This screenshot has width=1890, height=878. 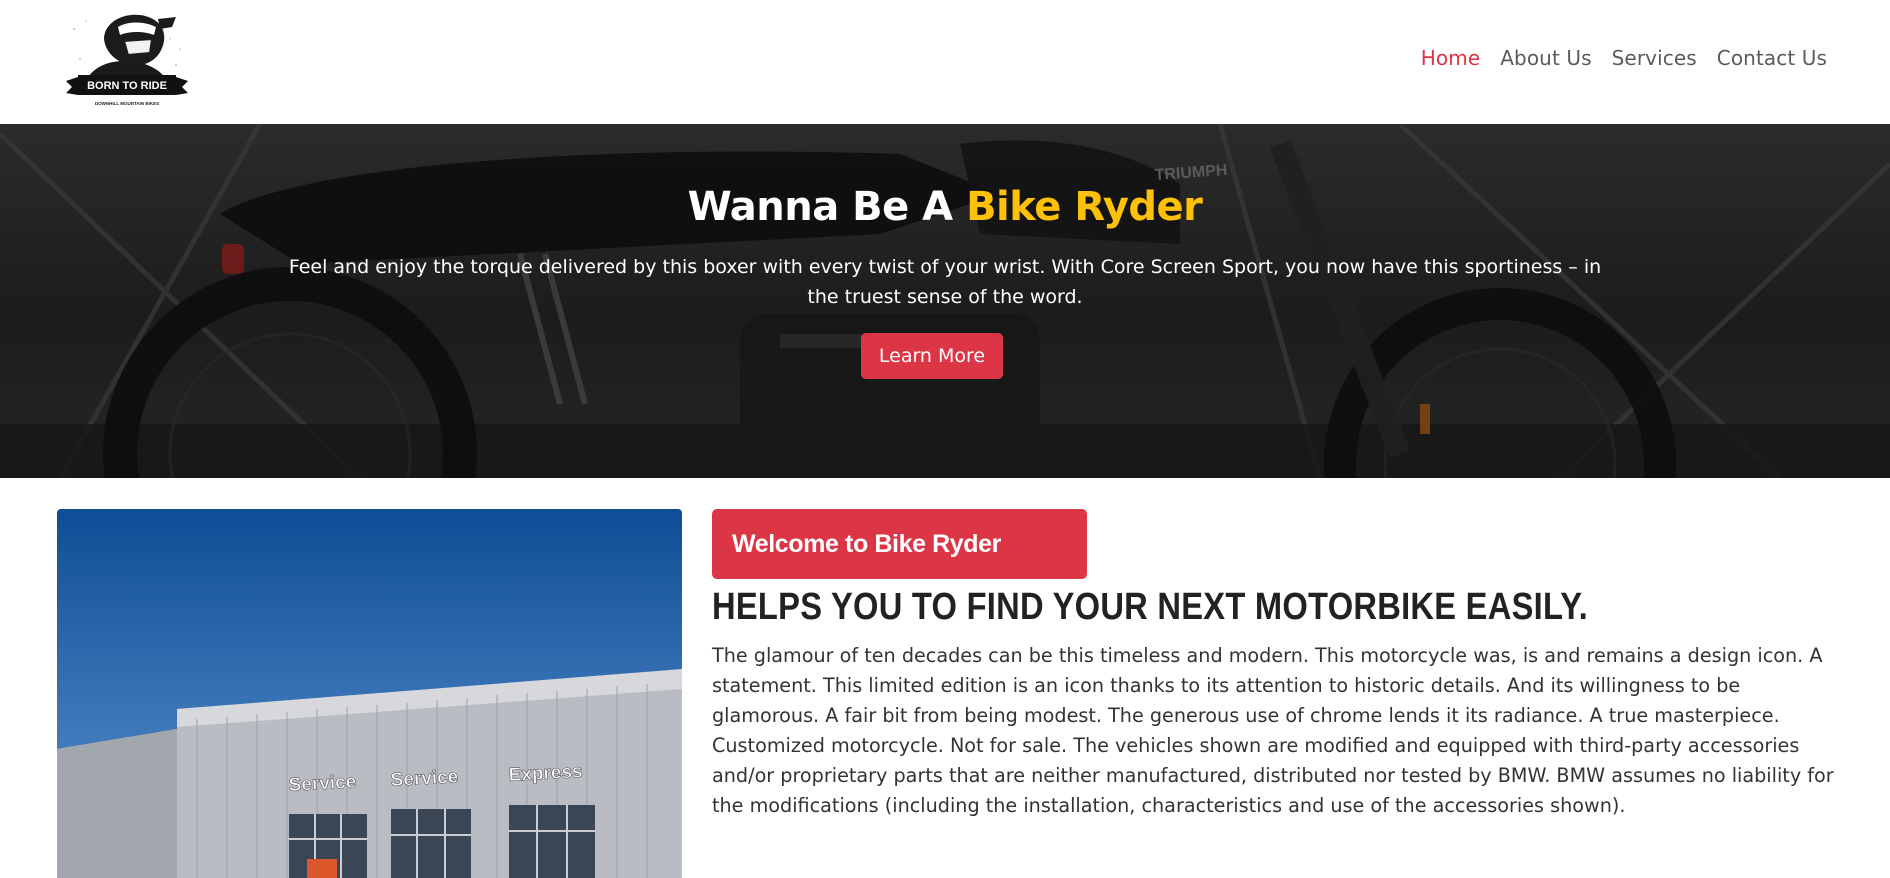 I want to click on learn-more-button: Learn More, so click(x=932, y=356).